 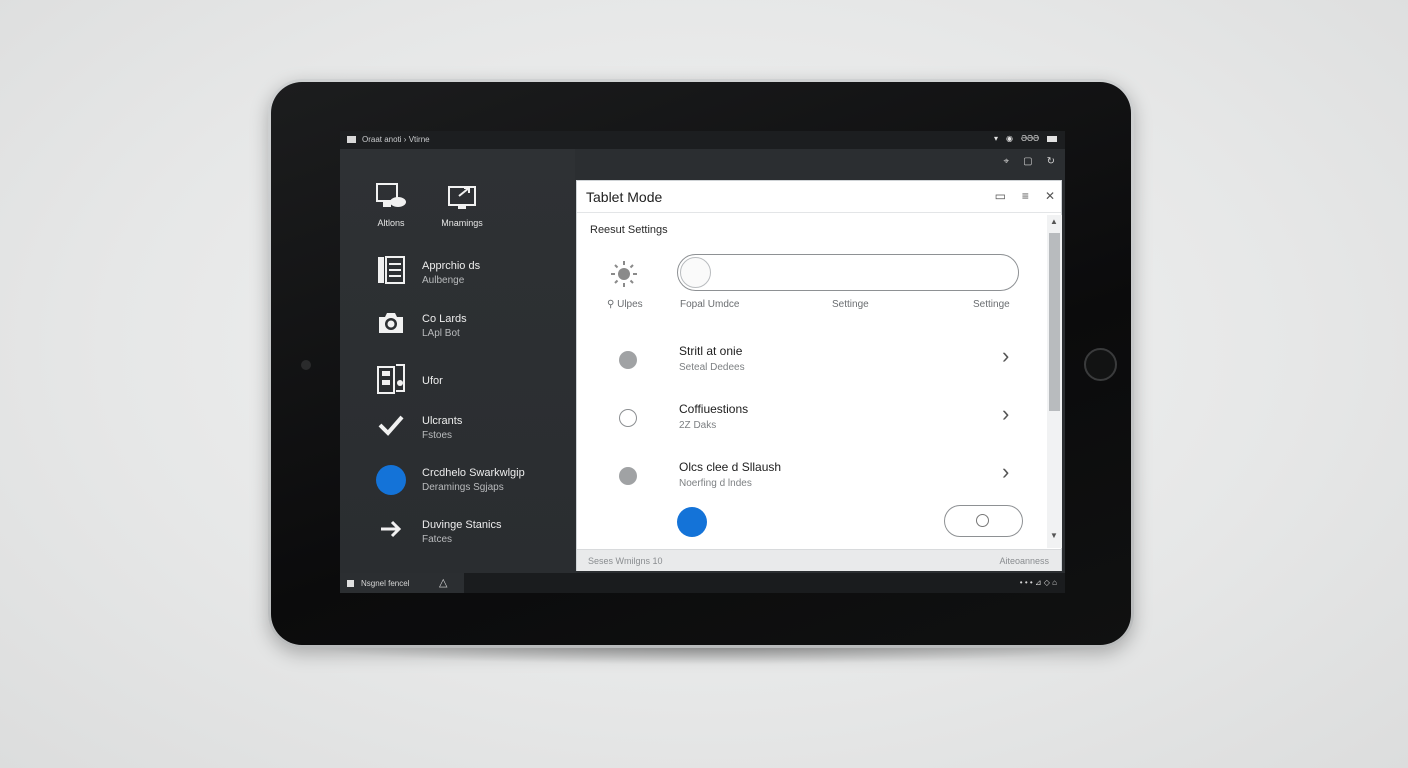 What do you see at coordinates (350, 583) in the screenshot?
I see `start-icon` at bounding box center [350, 583].